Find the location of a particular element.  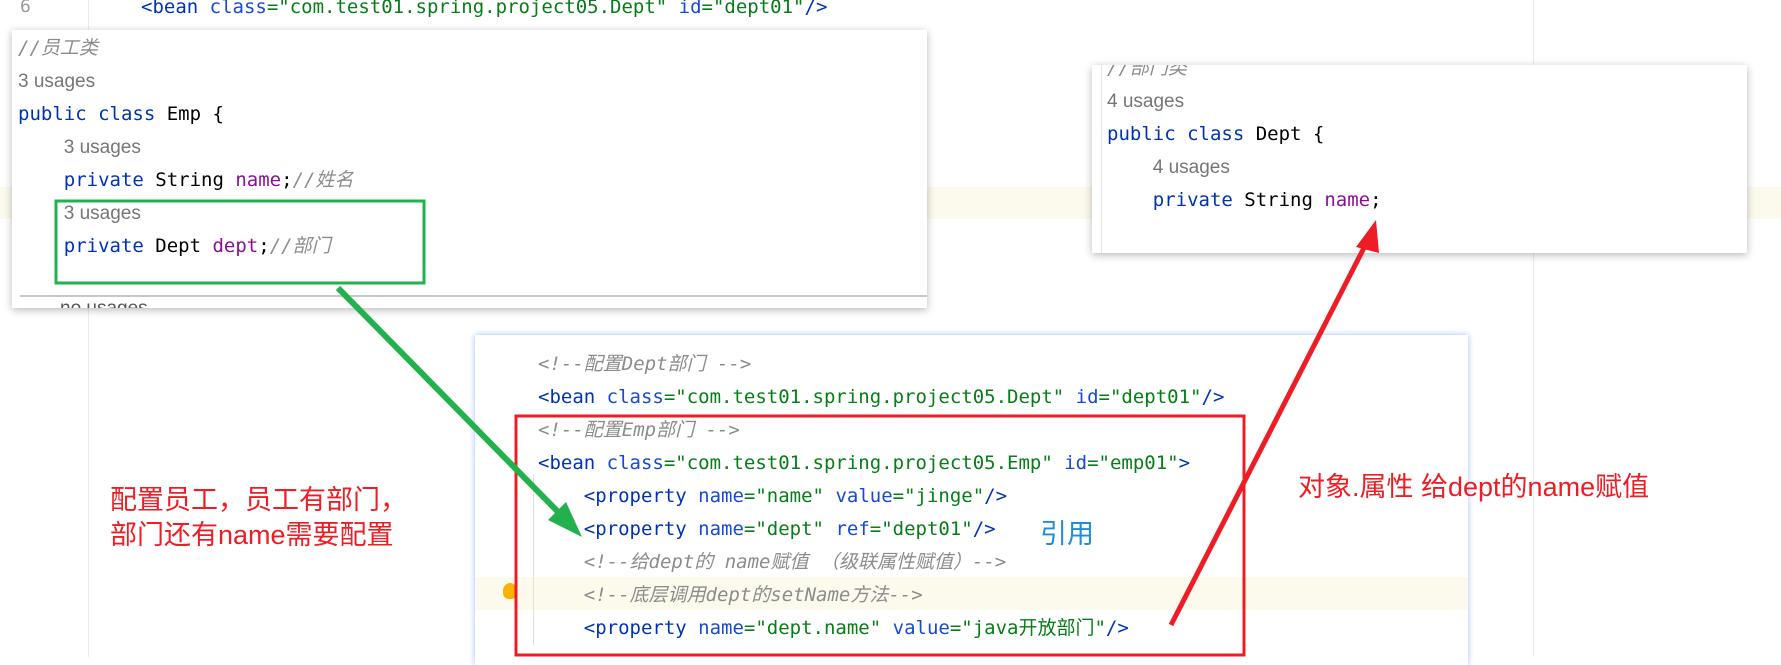

green-highlight-box is located at coordinates (240, 242).